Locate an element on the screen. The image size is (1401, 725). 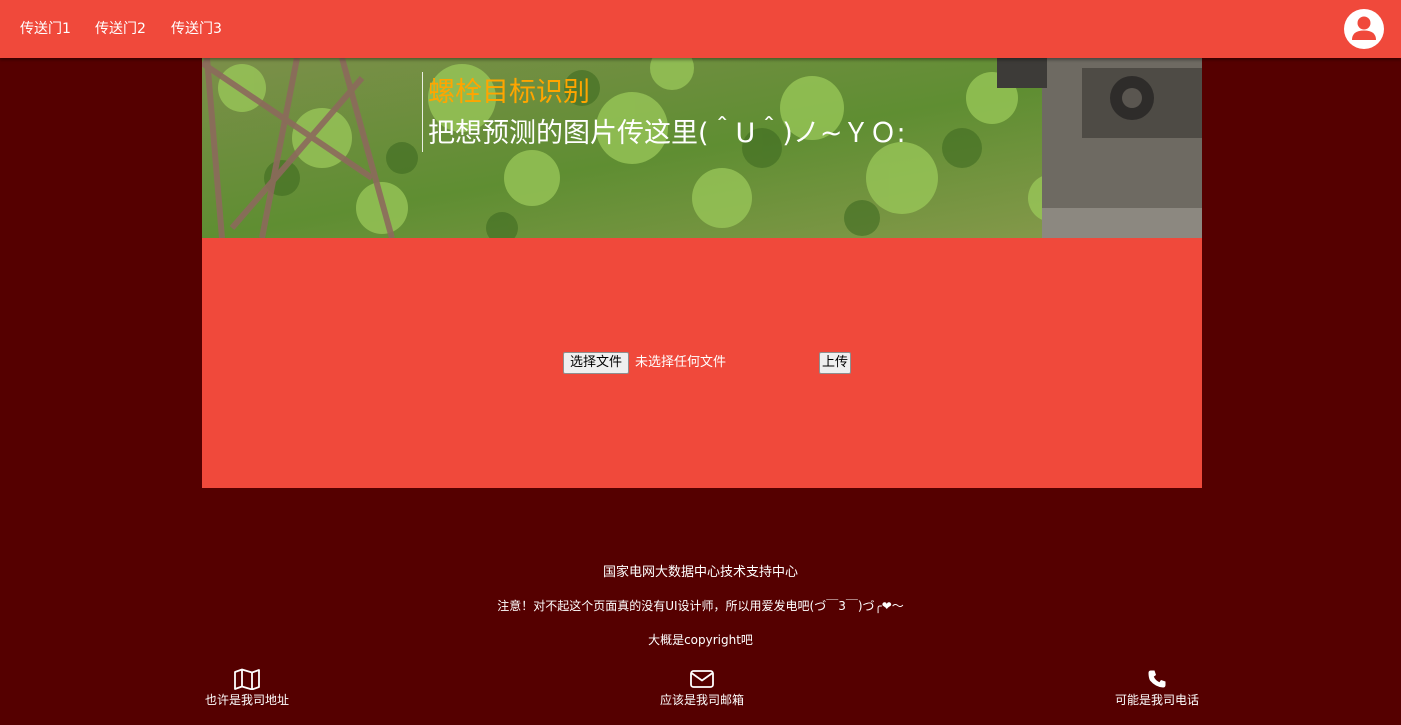
user-avatar-button is located at coordinates (1364, 29).